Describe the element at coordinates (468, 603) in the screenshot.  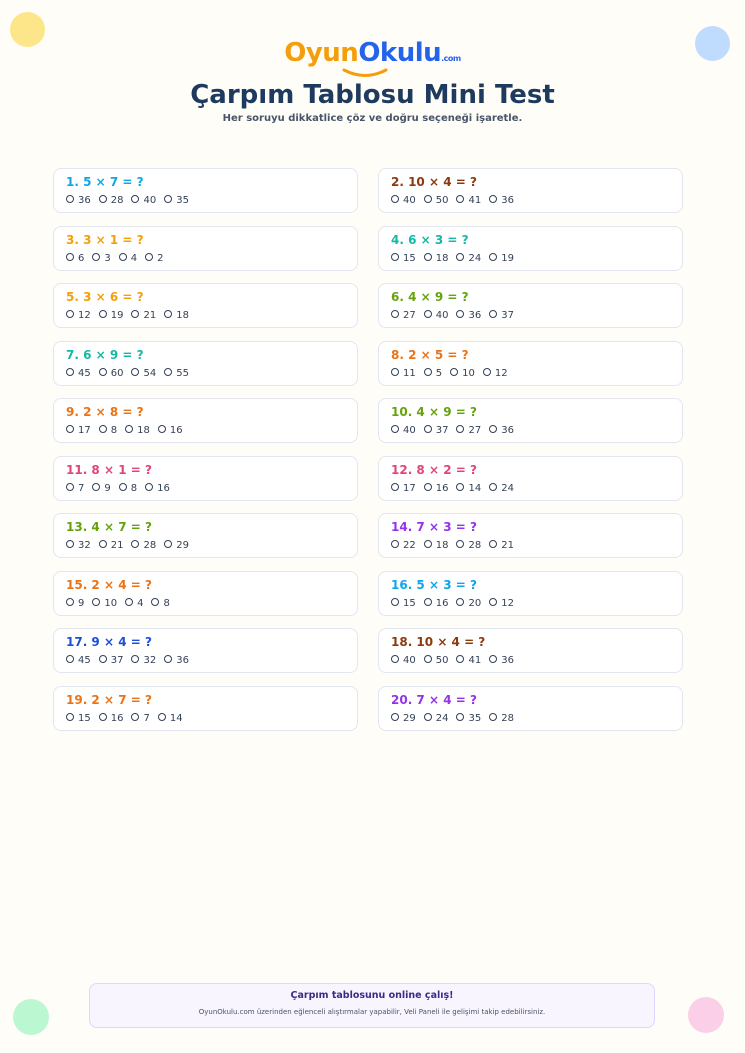
I see `answer-option: 20` at that location.